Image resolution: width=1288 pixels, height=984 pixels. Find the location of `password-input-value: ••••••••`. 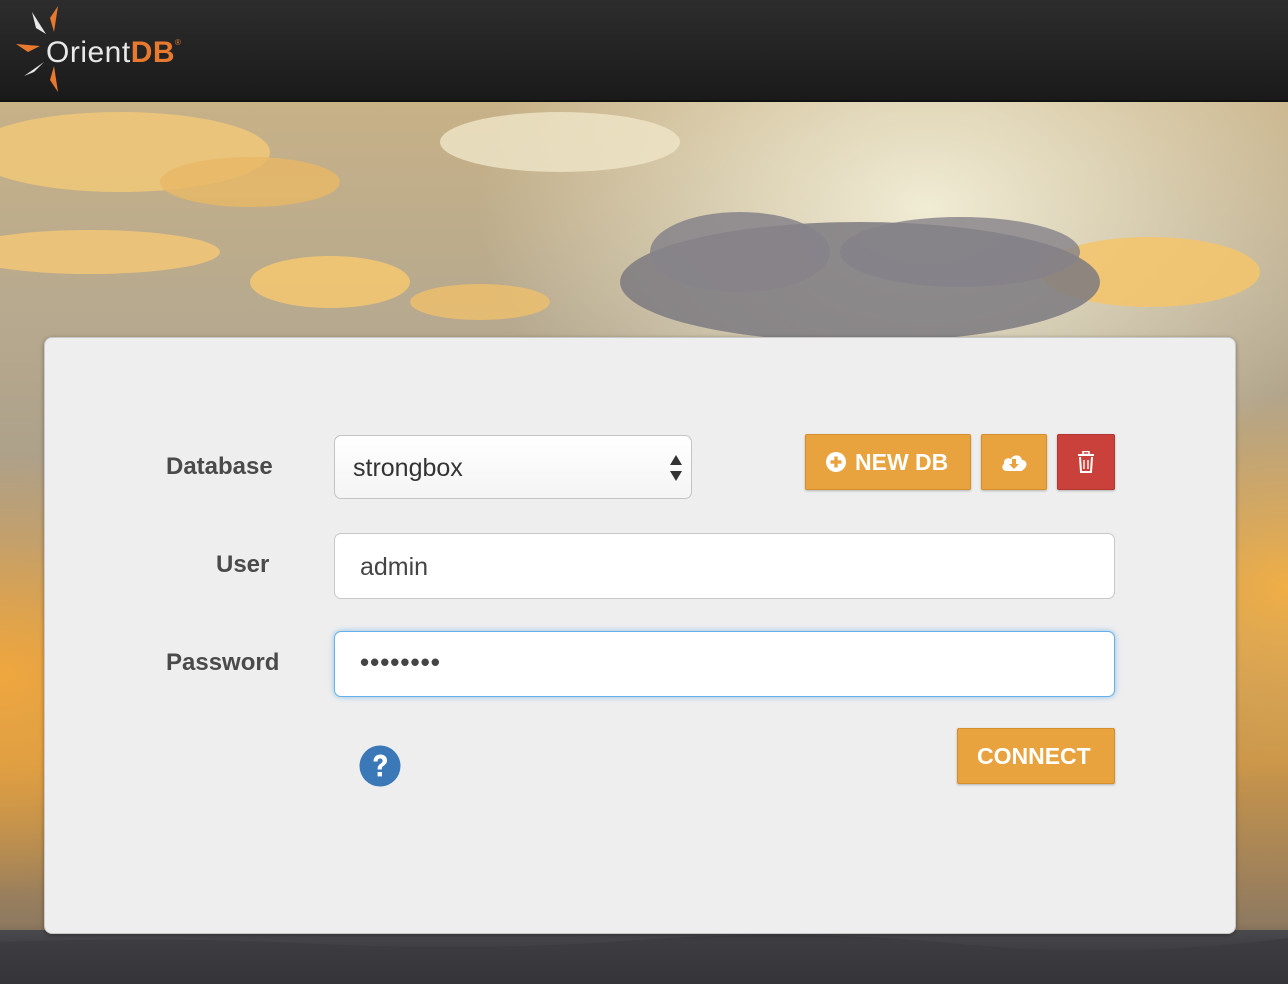

password-input-value: •••••••• is located at coordinates (400, 662).